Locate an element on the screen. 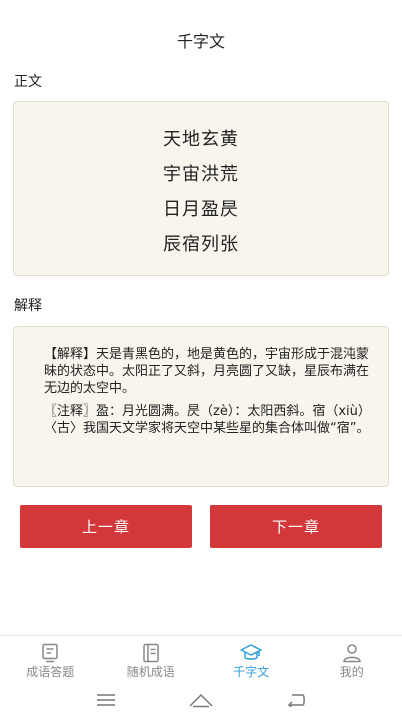  verse-line: 日月盈昃 is located at coordinates (201, 209).